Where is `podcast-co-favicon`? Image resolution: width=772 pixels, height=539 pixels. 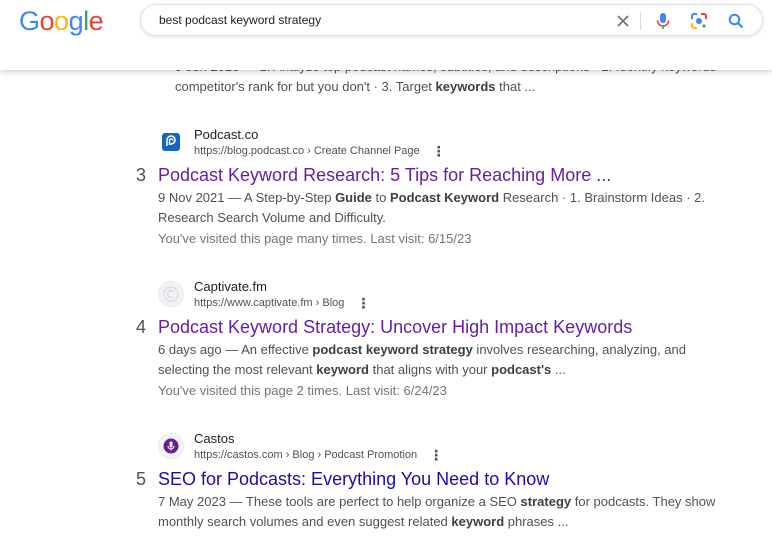 podcast-co-favicon is located at coordinates (171, 142).